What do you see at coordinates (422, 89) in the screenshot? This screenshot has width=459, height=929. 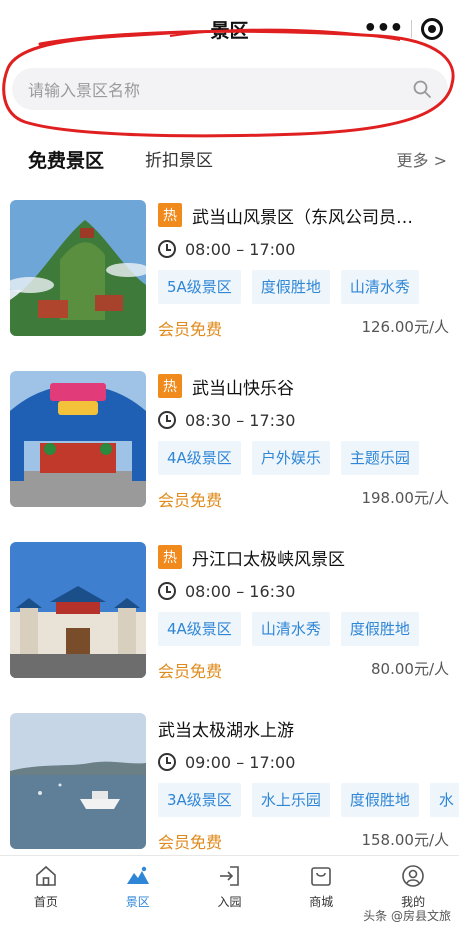 I see `search-icon` at bounding box center [422, 89].